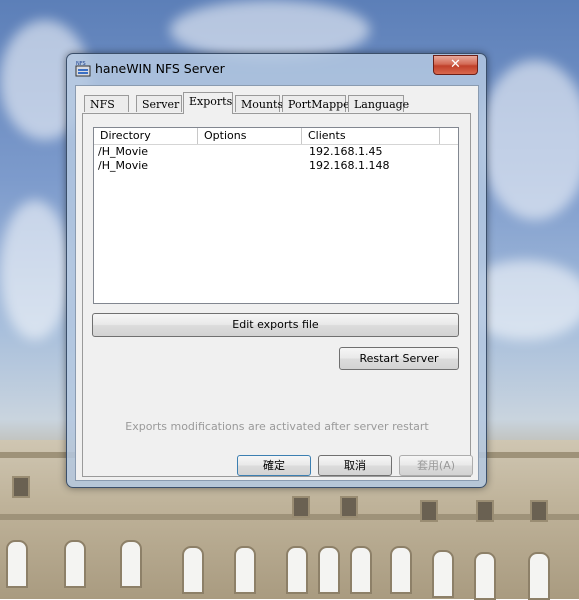  Describe the element at coordinates (436, 465) in the screenshot. I see `apply-button: 套用(A)` at that location.